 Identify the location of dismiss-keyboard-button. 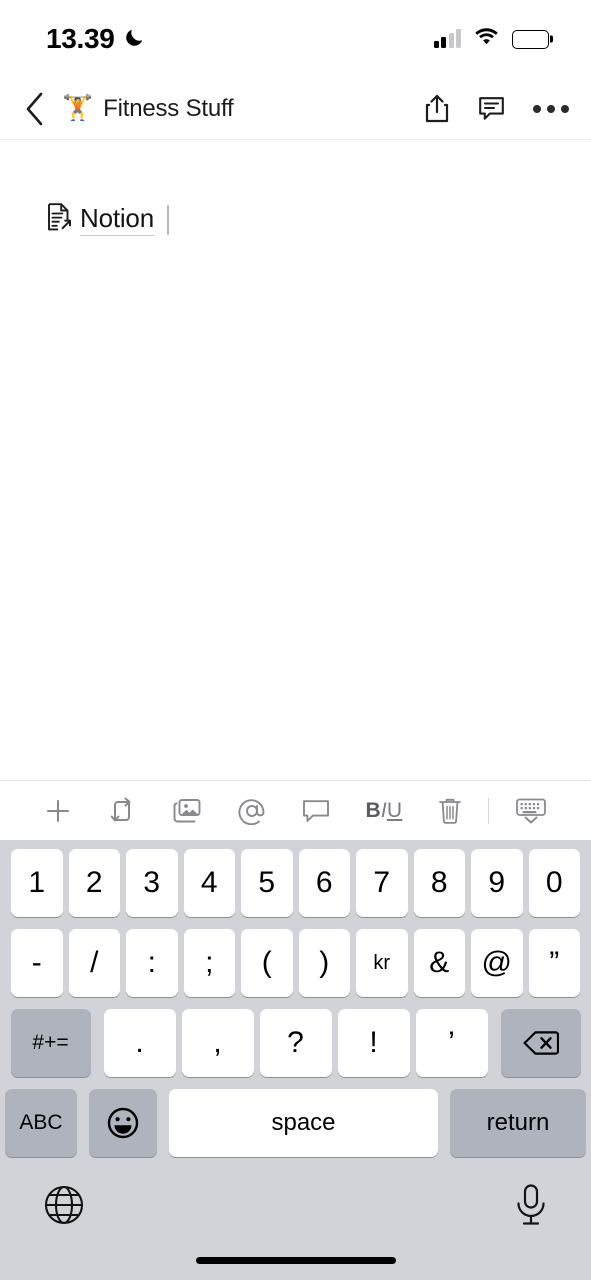
(531, 811).